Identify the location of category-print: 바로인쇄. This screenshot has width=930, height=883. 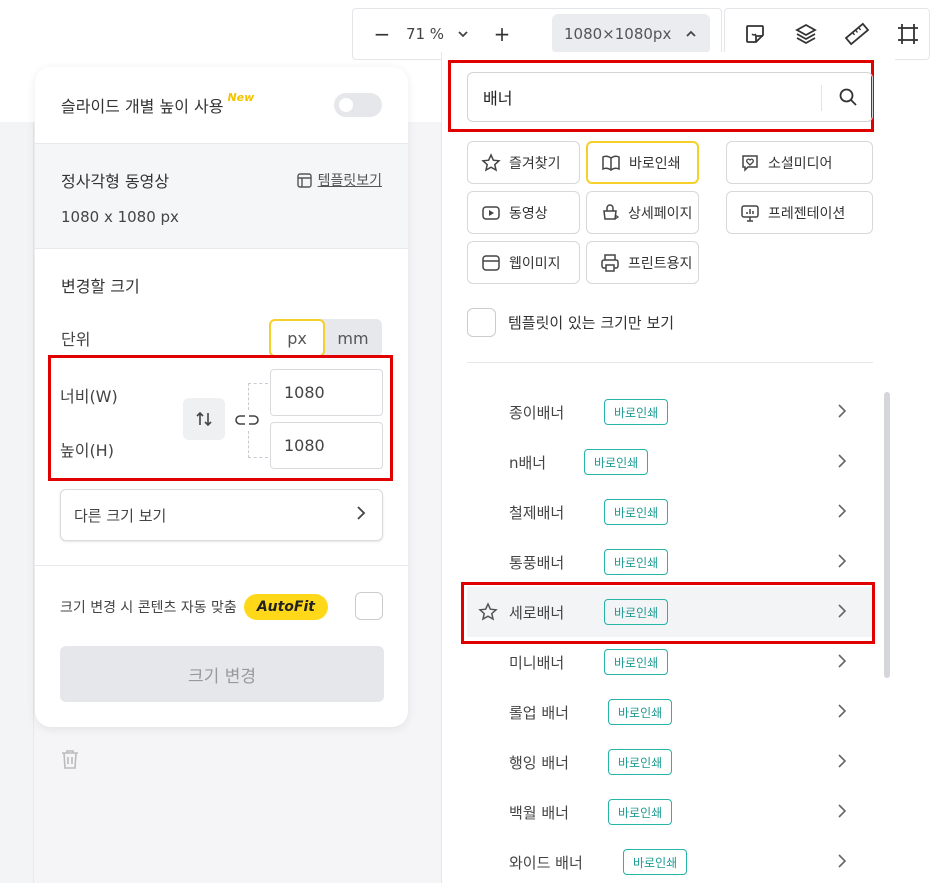
(642, 162).